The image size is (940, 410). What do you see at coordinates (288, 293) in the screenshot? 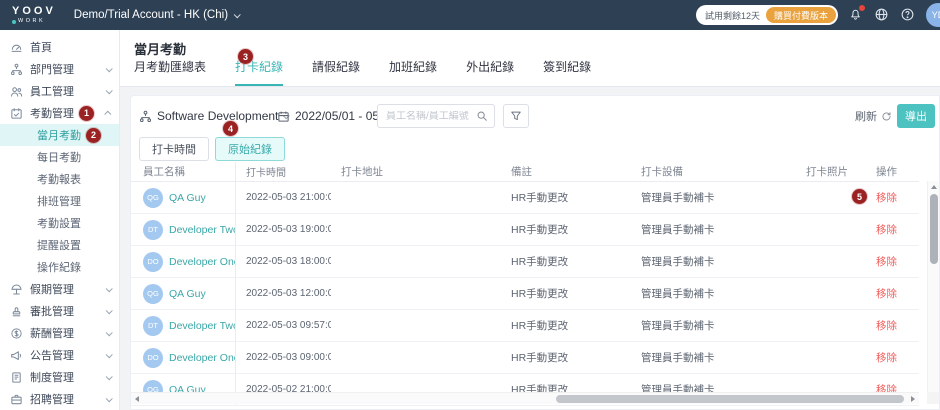
I see `clock-time: 2022-05-03 12:00:00` at bounding box center [288, 293].